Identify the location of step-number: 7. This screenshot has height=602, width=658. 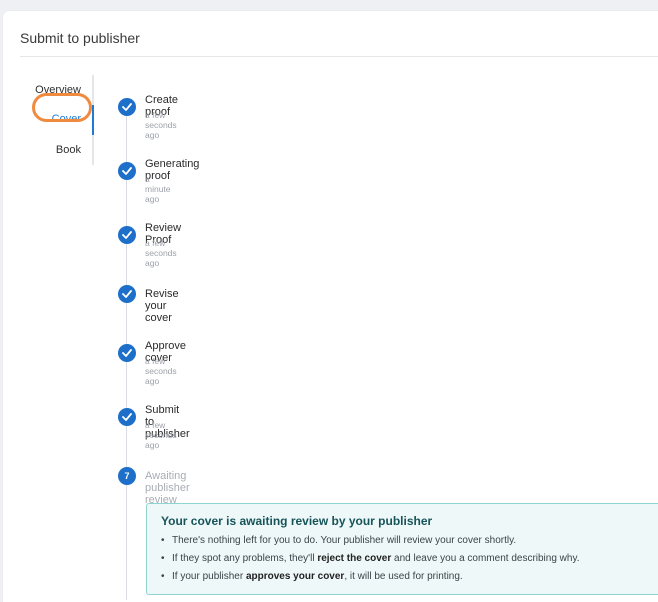
(127, 476).